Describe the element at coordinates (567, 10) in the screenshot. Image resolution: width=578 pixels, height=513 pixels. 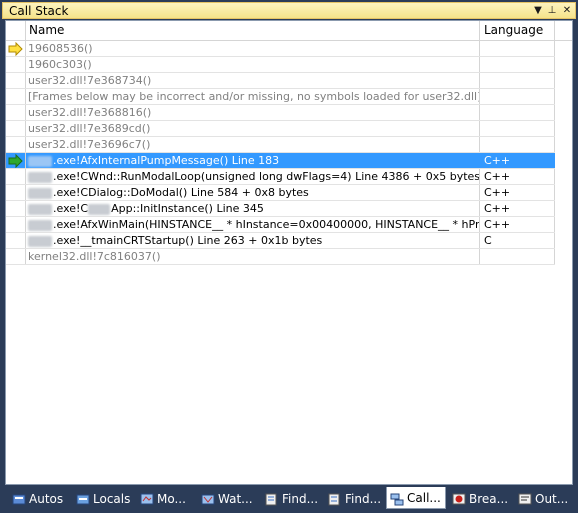
I see `close-icon: ✕` at that location.